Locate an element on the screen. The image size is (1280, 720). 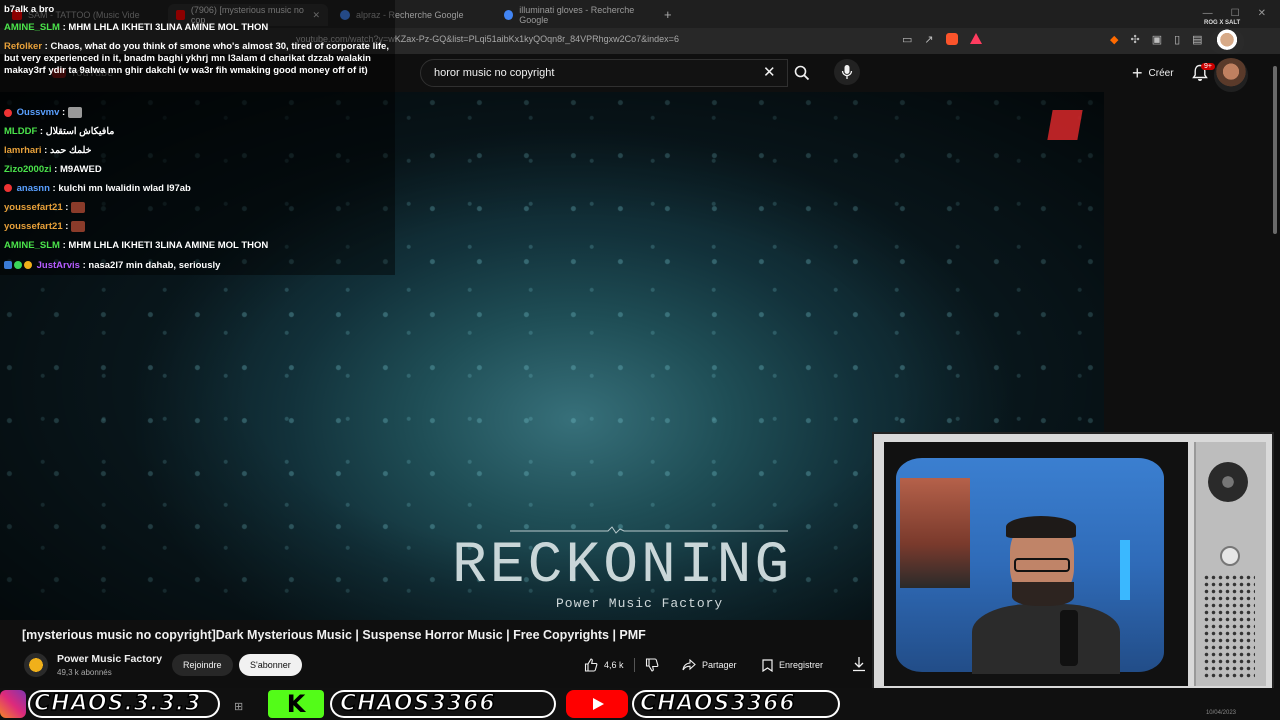
like-dislike-group: 4,6 k is located at coordinates (621, 665).